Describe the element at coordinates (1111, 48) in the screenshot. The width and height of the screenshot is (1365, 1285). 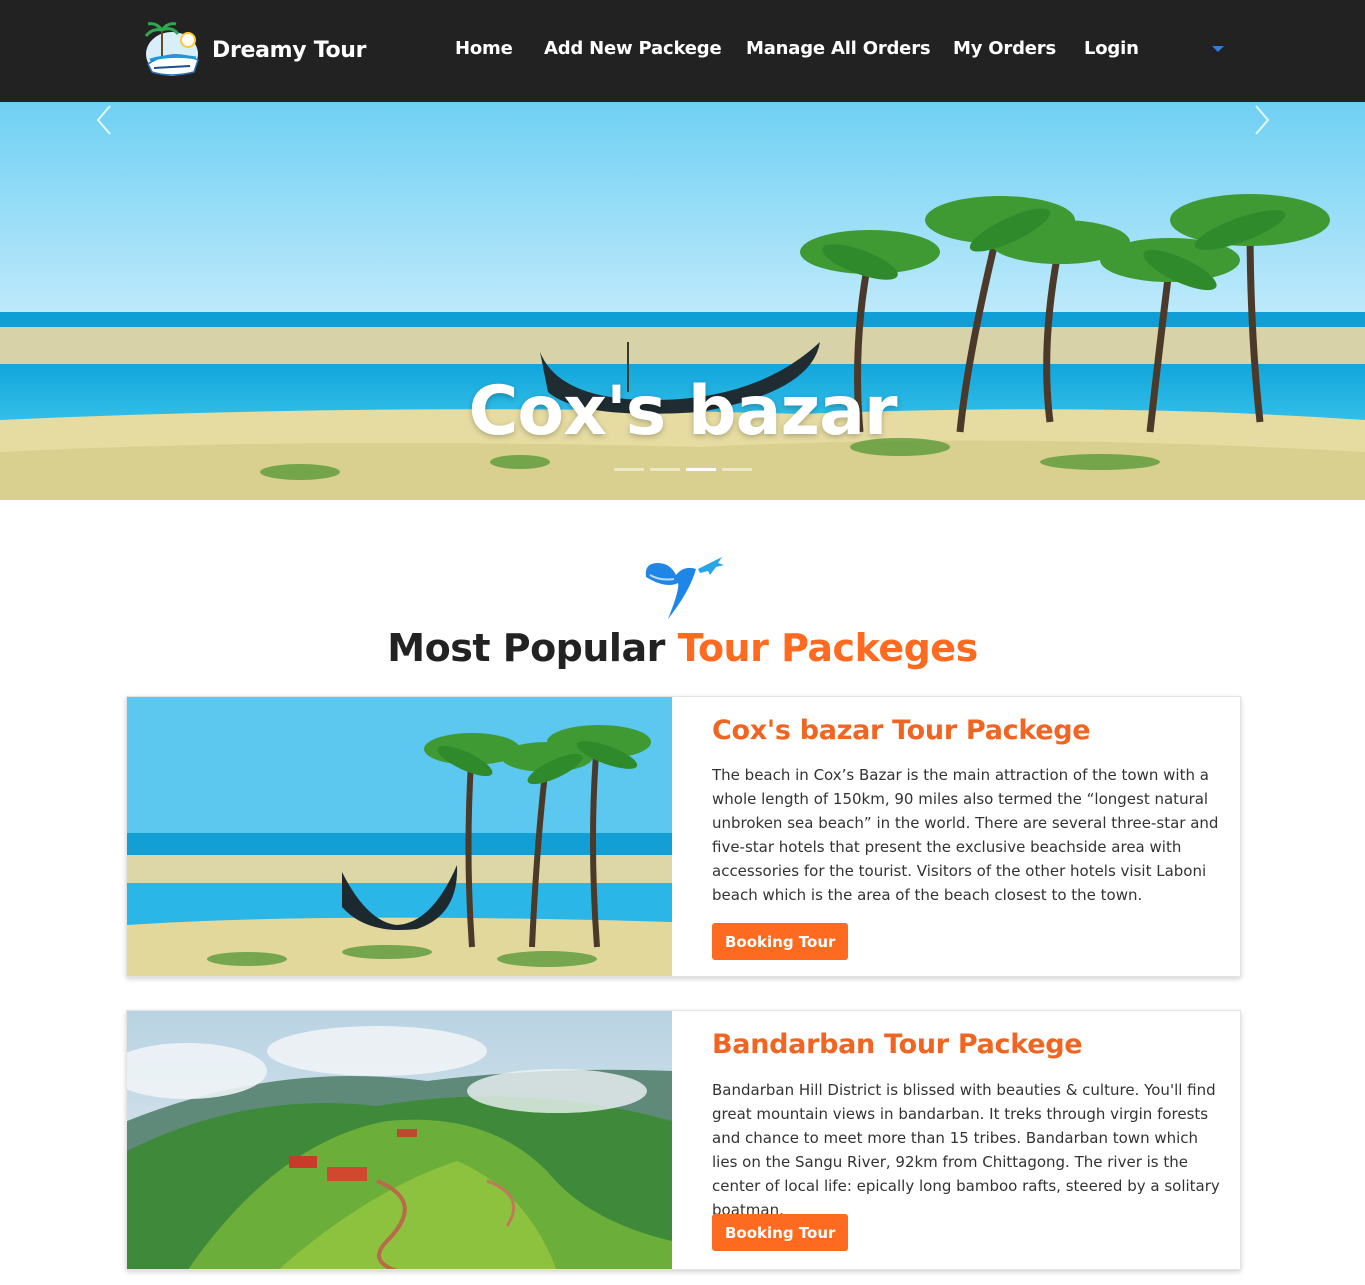
I see `nav-login: Login` at that location.